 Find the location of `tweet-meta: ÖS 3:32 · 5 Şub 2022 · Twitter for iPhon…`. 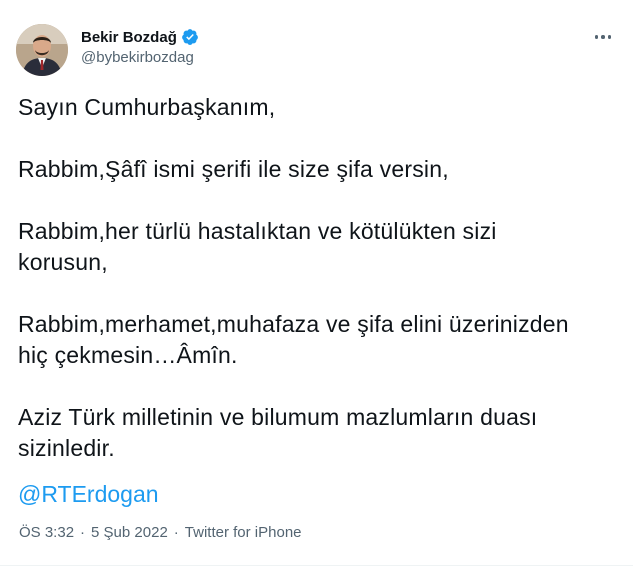

tweet-meta: ÖS 3:32 · 5 Şub 2022 · Twitter for iPhon… is located at coordinates (160, 532).